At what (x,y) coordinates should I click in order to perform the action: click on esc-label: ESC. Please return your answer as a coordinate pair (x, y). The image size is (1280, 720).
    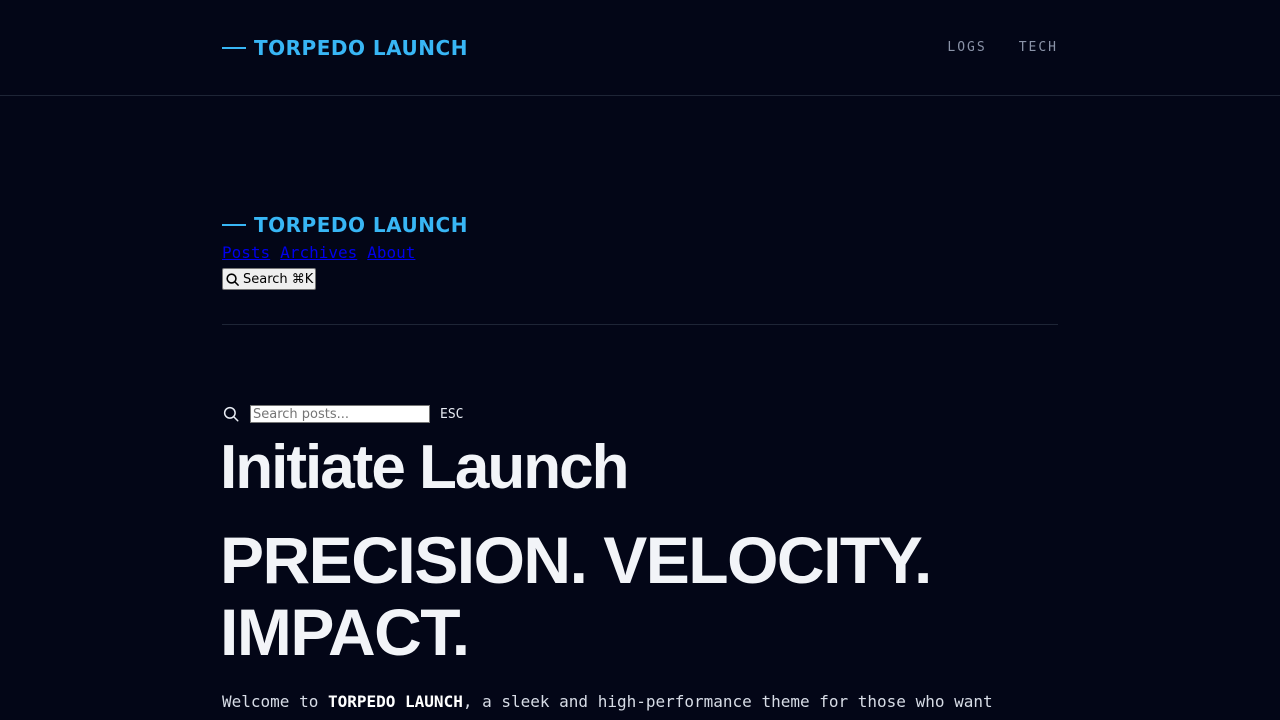
    Looking at the image, I should click on (451, 414).